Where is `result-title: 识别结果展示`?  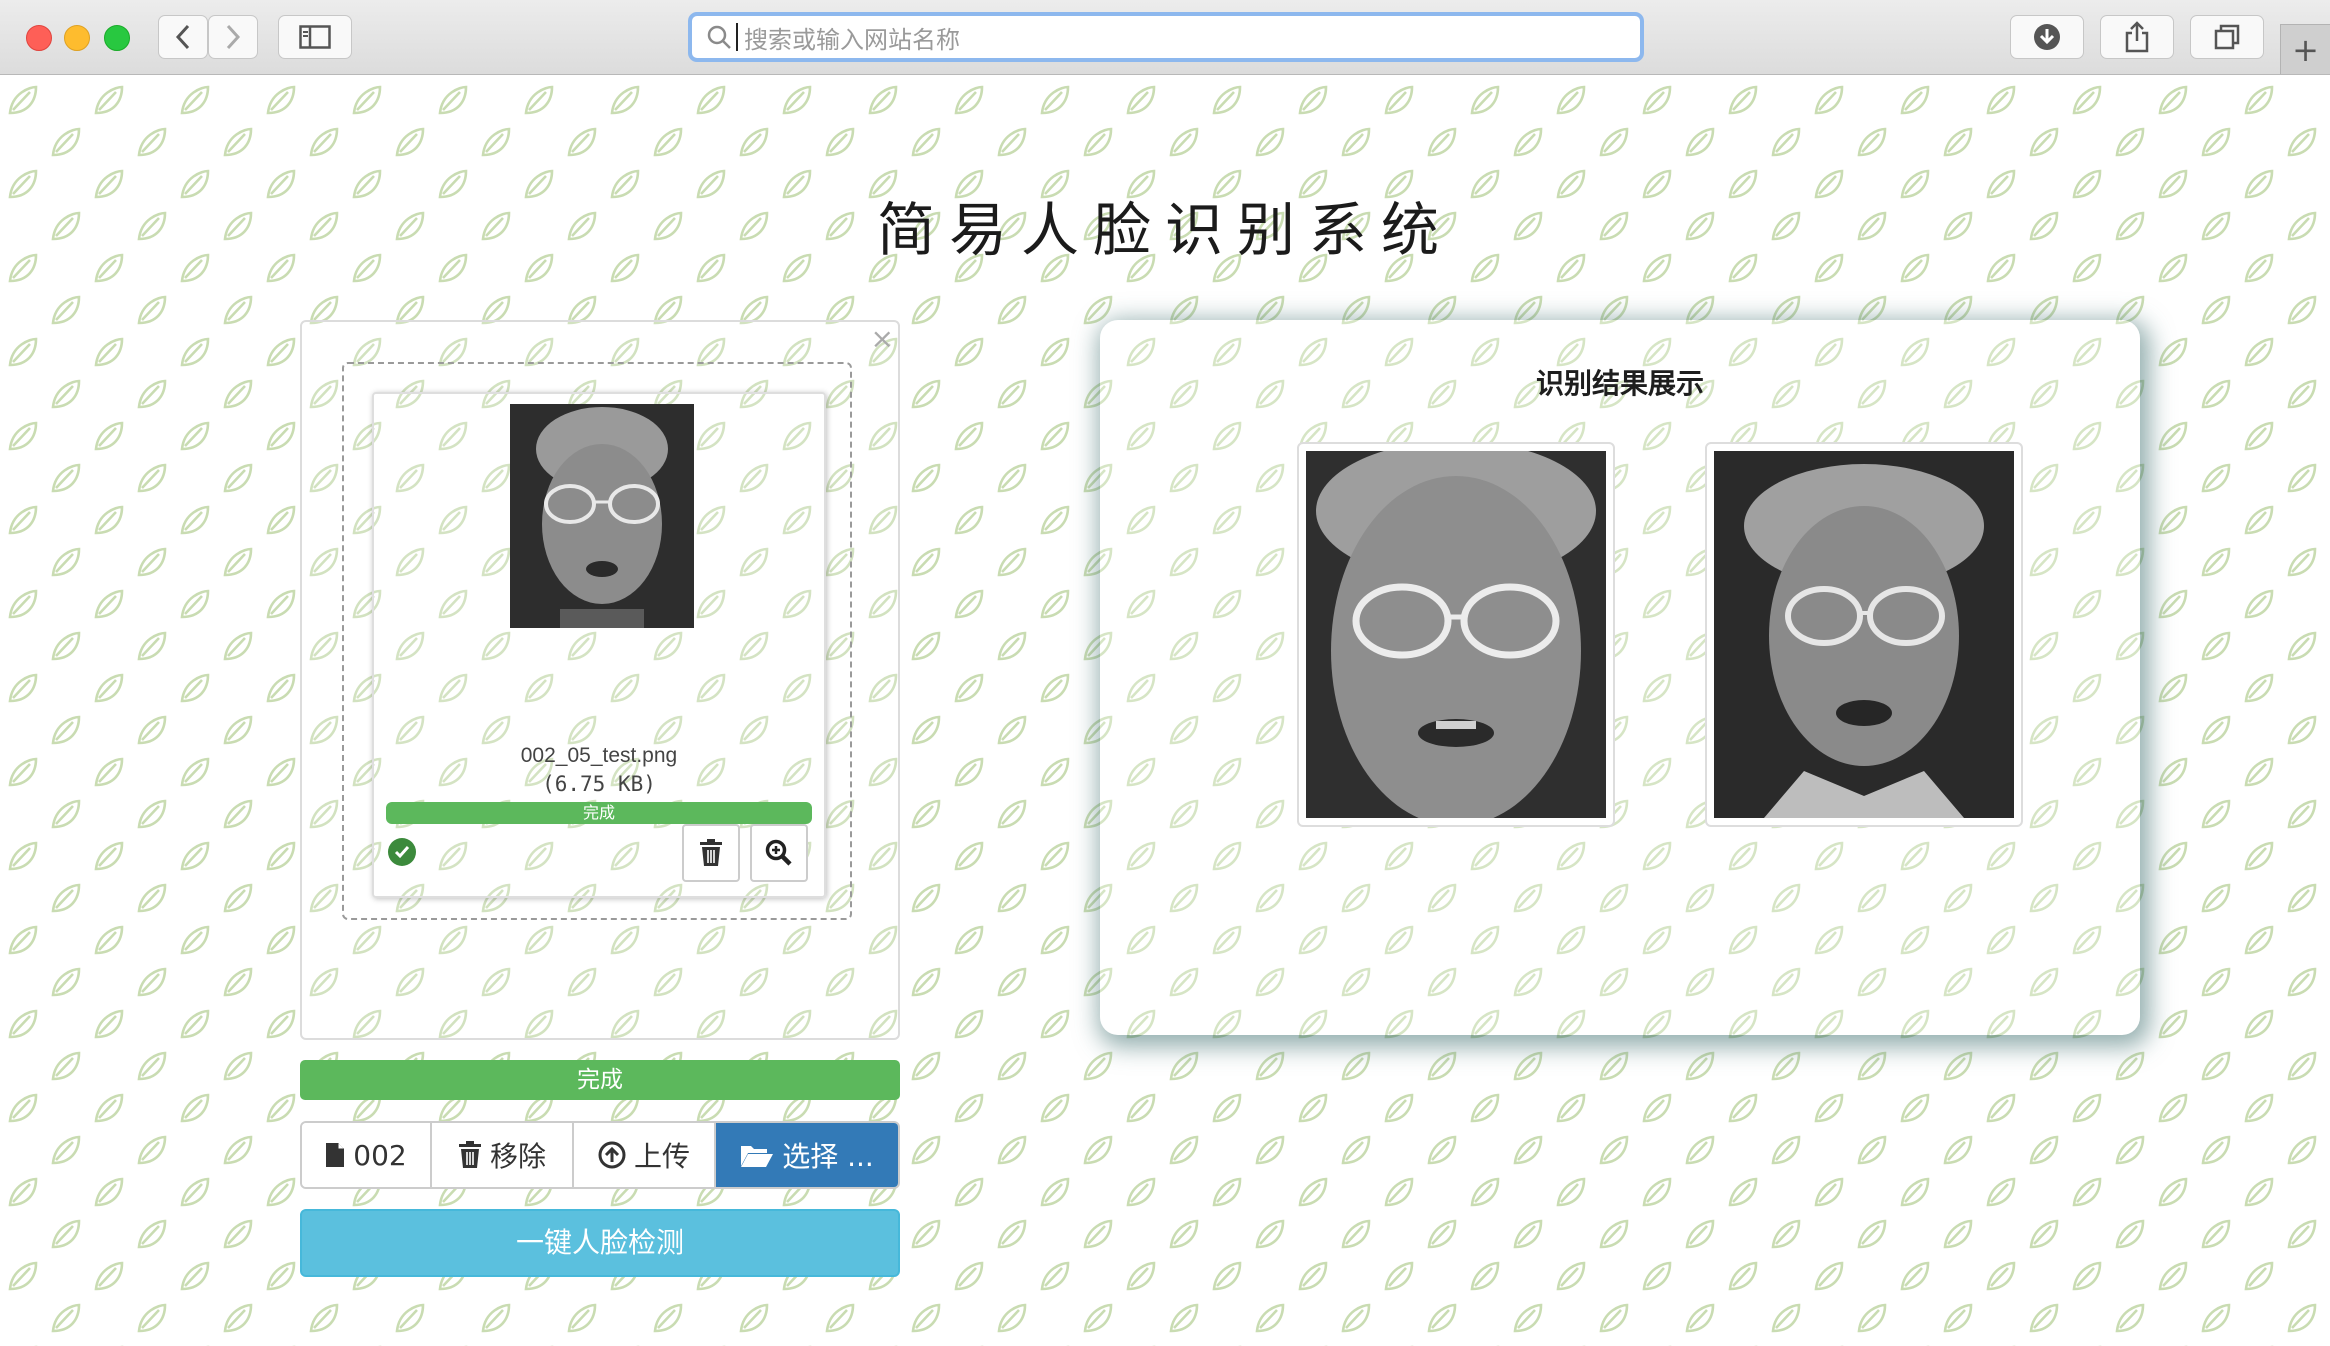
result-title: 识别结果展示 is located at coordinates (1619, 383).